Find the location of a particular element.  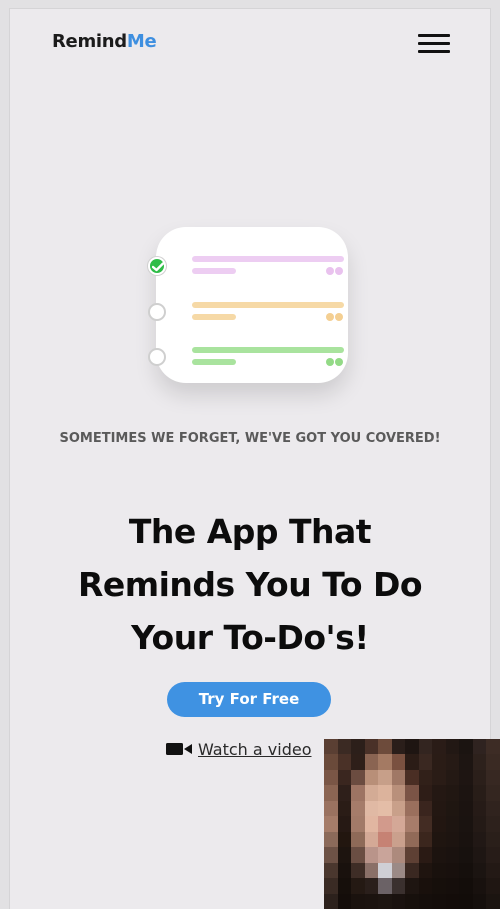

todo-dots is located at coordinates (335, 362).